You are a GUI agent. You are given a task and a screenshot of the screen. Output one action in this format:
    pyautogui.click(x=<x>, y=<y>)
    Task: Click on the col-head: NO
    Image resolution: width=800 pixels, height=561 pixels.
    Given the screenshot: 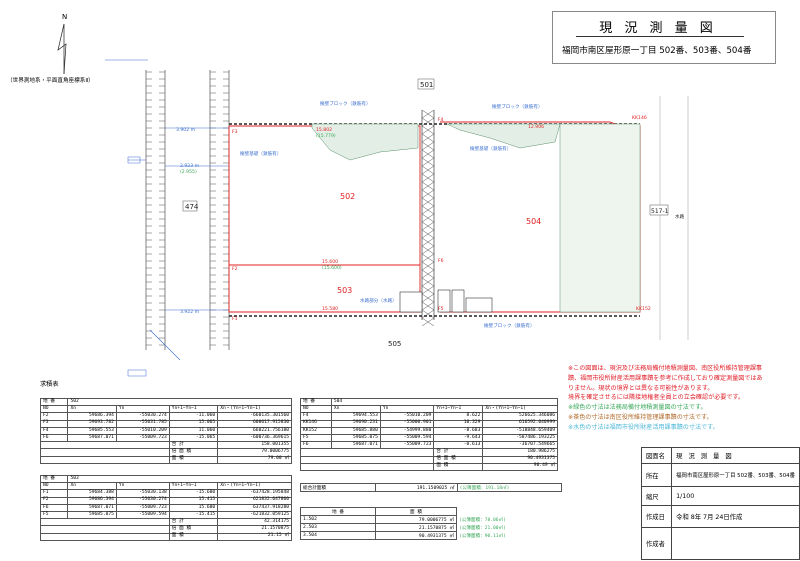 What is the action you would take?
    pyautogui.click(x=54, y=409)
    